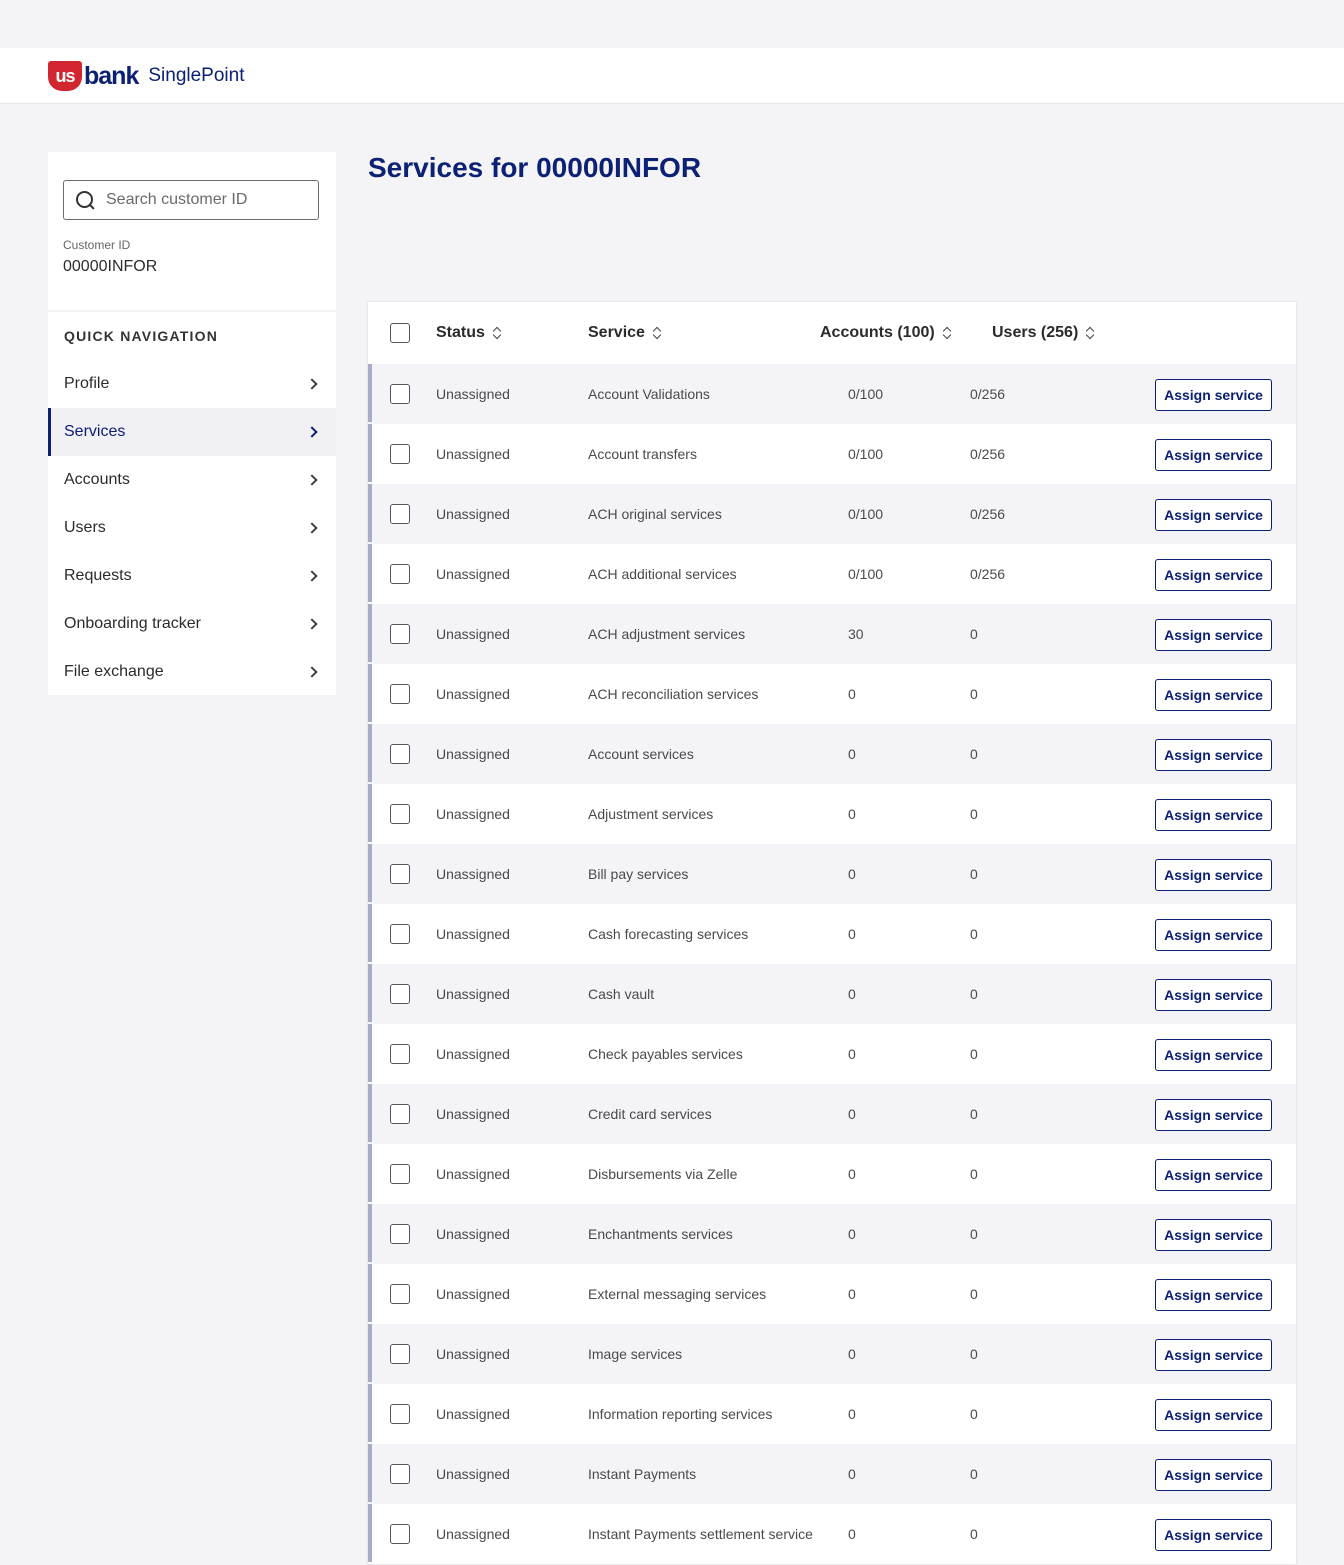  Describe the element at coordinates (192, 576) in the screenshot. I see `sidebar-item-requests: Requests` at that location.